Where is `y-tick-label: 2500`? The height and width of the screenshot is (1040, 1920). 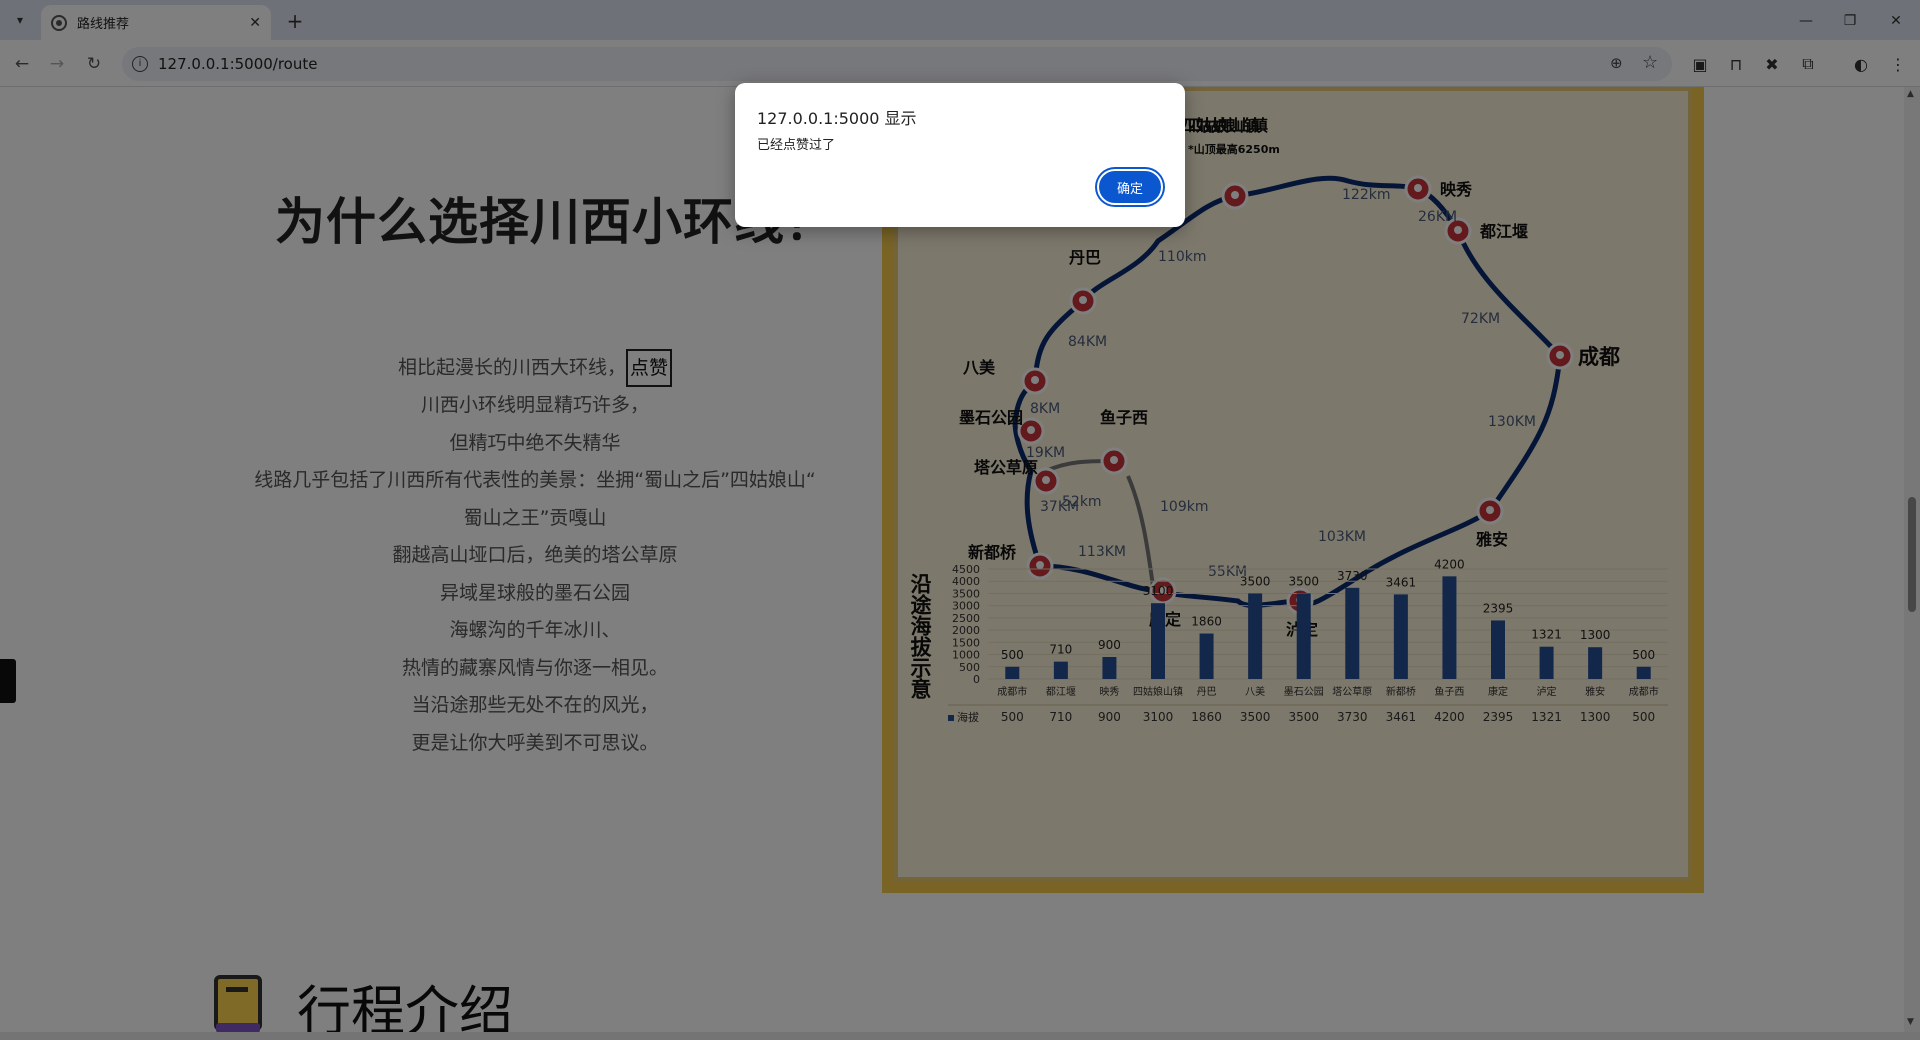 y-tick-label: 2500 is located at coordinates (966, 618).